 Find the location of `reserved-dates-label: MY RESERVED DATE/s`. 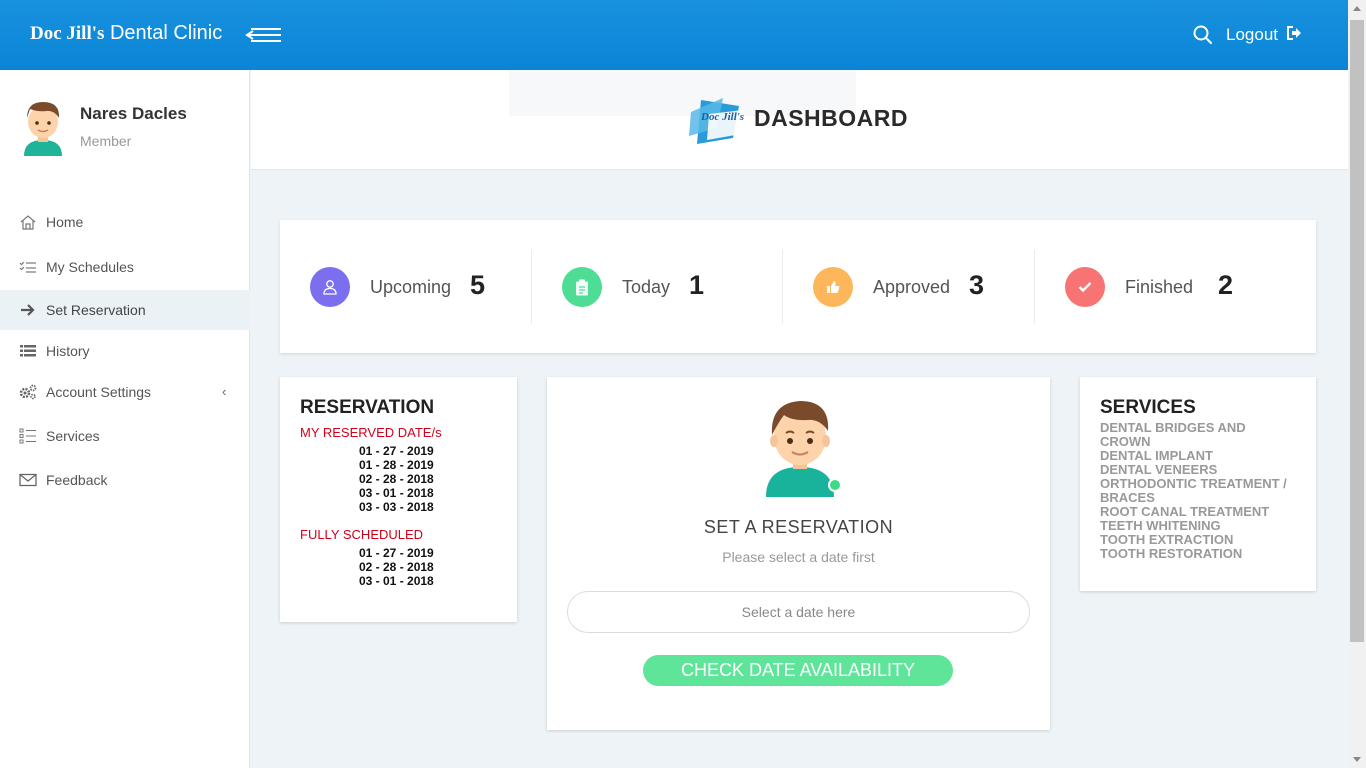

reserved-dates-label: MY RESERVED DATE/s is located at coordinates (371, 432).